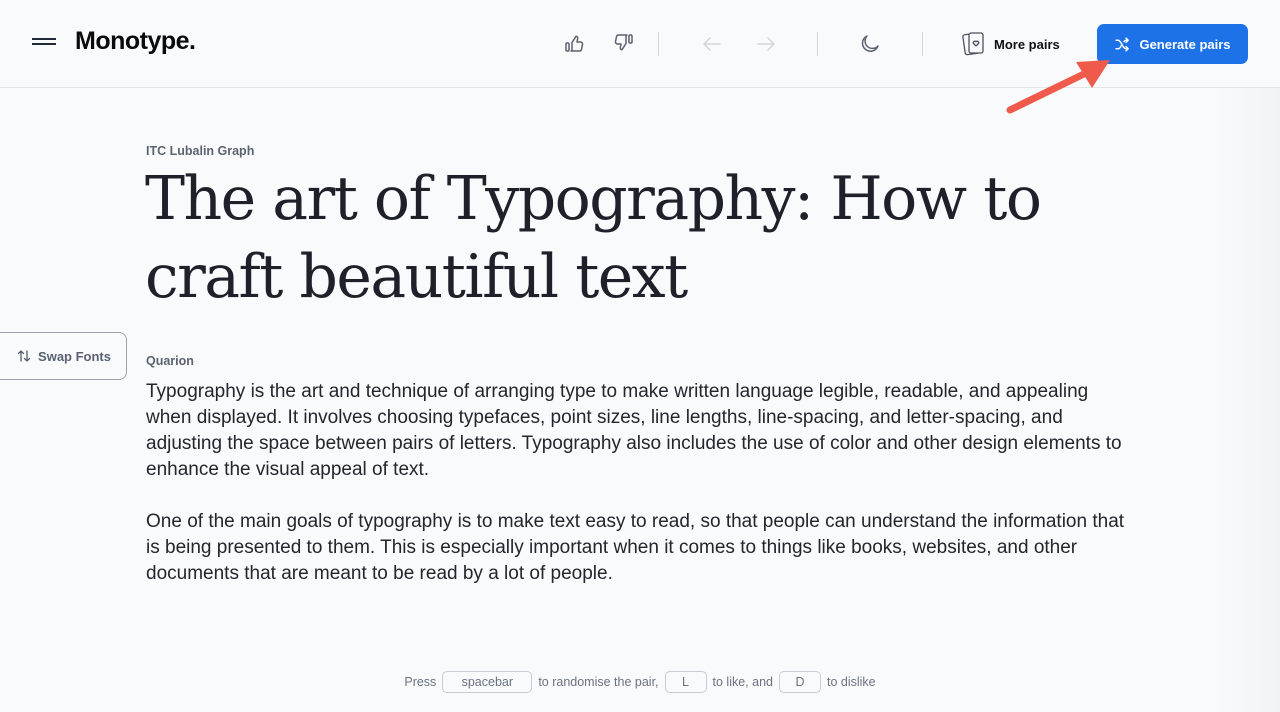 The image size is (1280, 712). What do you see at coordinates (598, 682) in the screenshot?
I see `hint-text: to randomise the pair,` at bounding box center [598, 682].